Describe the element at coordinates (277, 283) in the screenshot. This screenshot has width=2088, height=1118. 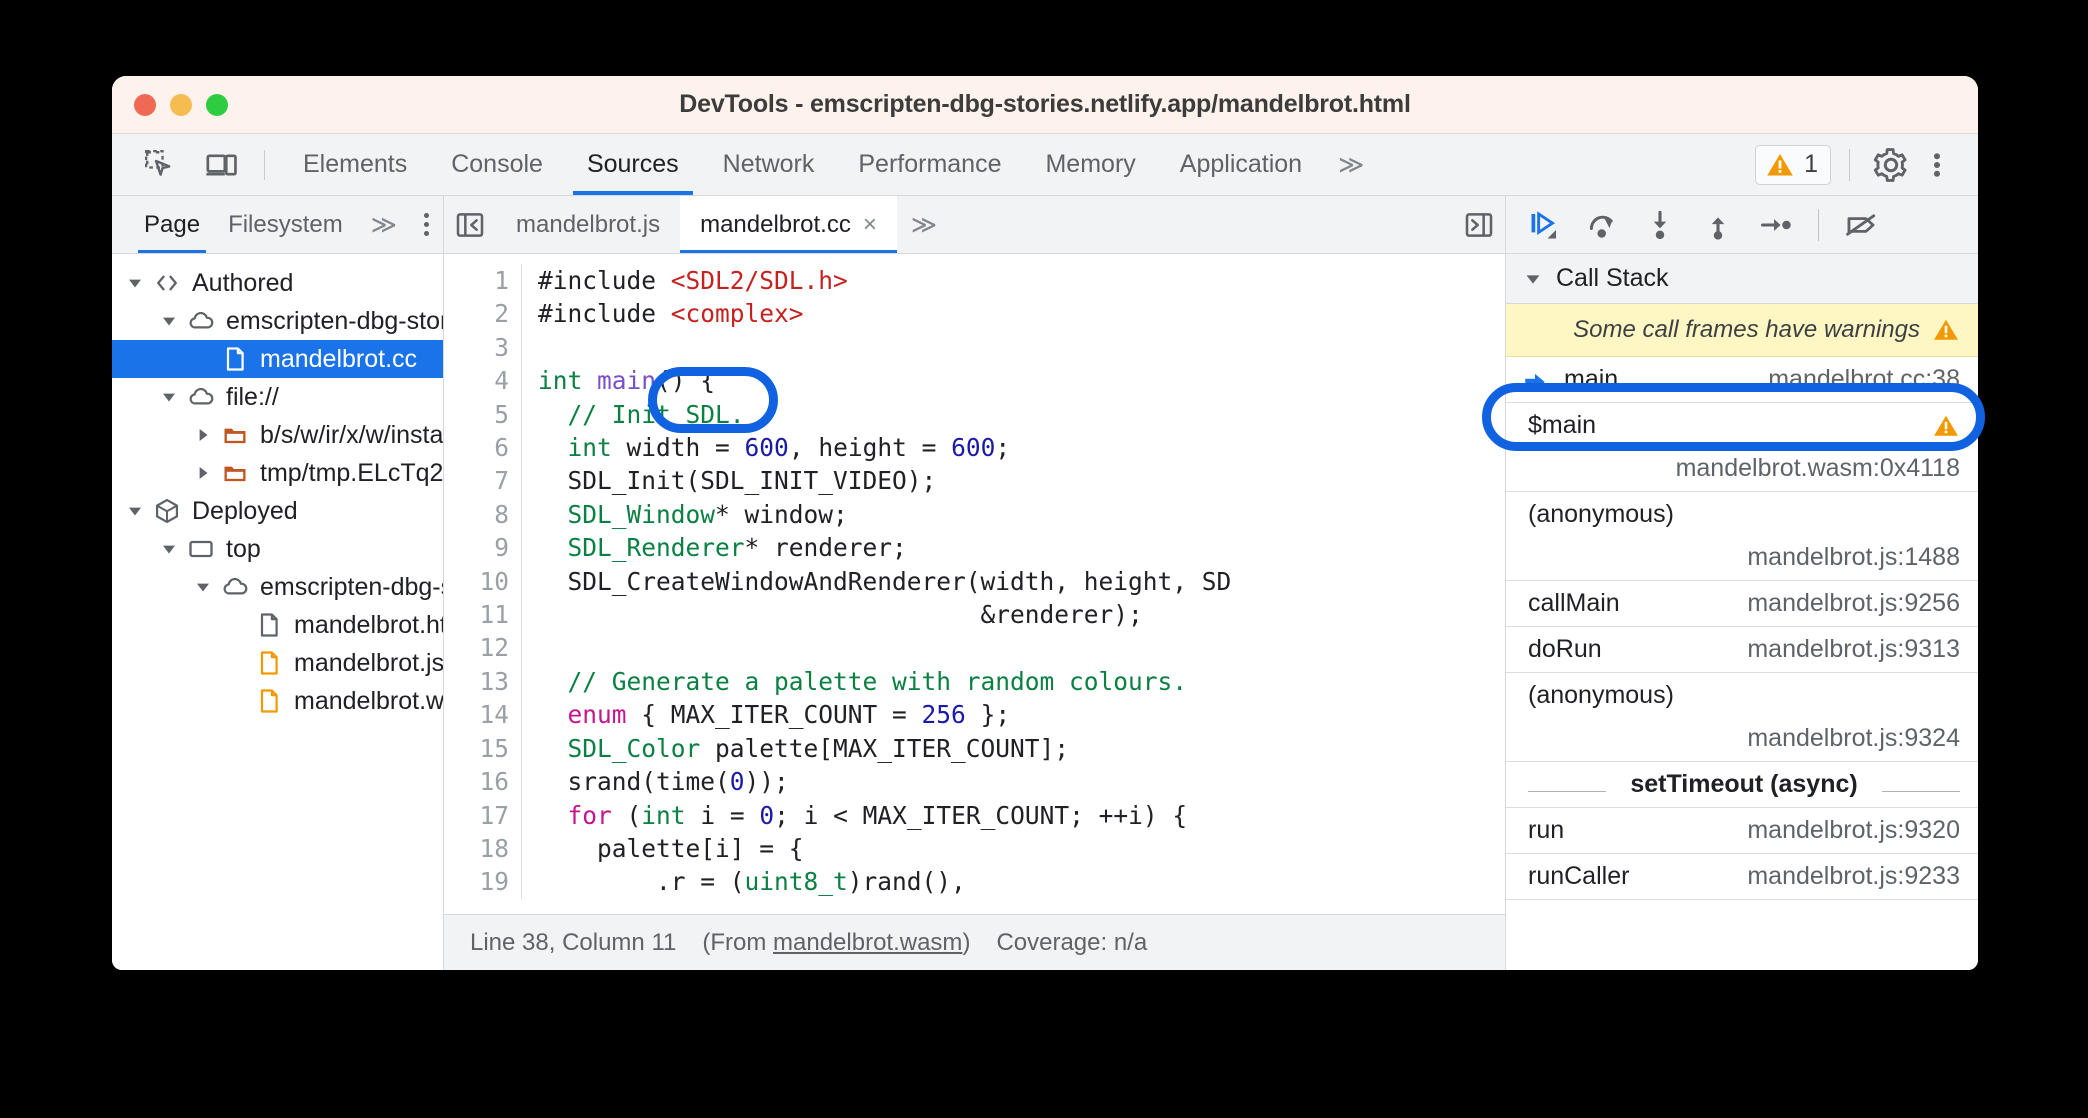
I see `tree-item: Authored` at that location.